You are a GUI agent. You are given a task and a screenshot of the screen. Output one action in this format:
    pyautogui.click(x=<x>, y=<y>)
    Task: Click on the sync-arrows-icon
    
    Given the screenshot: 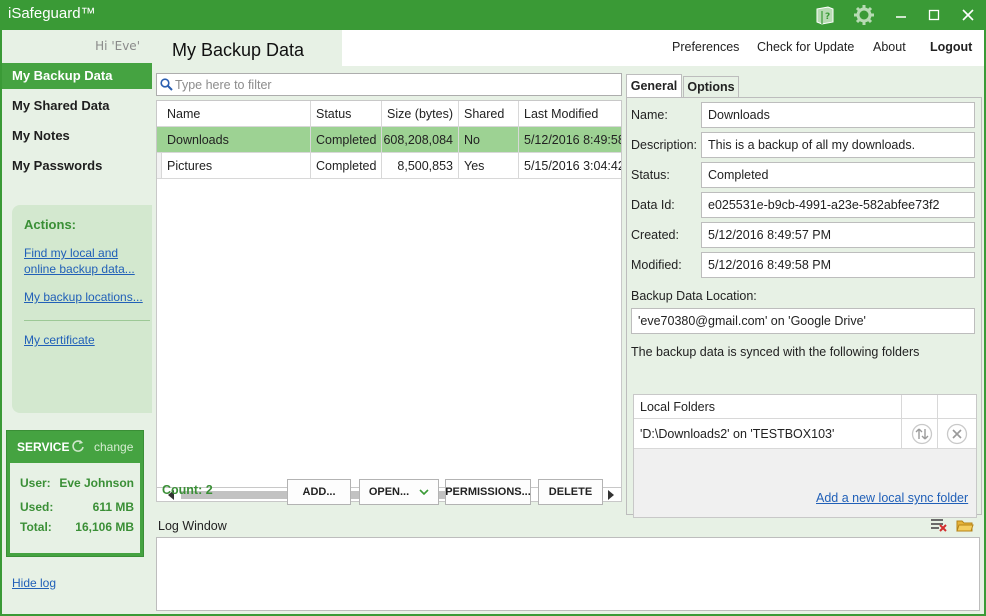 What is the action you would take?
    pyautogui.click(x=922, y=434)
    